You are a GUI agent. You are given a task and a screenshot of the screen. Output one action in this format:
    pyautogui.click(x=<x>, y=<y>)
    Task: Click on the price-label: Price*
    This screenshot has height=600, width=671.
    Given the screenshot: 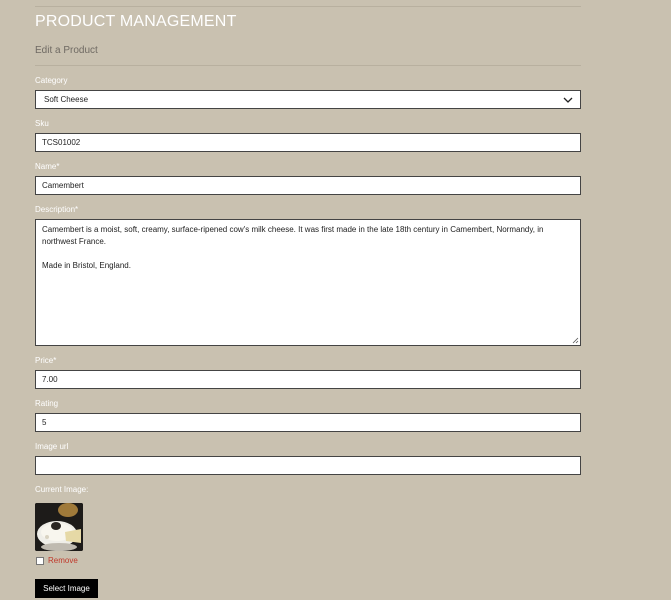 What is the action you would take?
    pyautogui.click(x=46, y=360)
    